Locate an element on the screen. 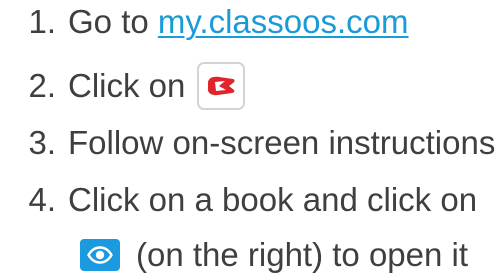 The width and height of the screenshot is (496, 278). classoos-app-button is located at coordinates (221, 86).